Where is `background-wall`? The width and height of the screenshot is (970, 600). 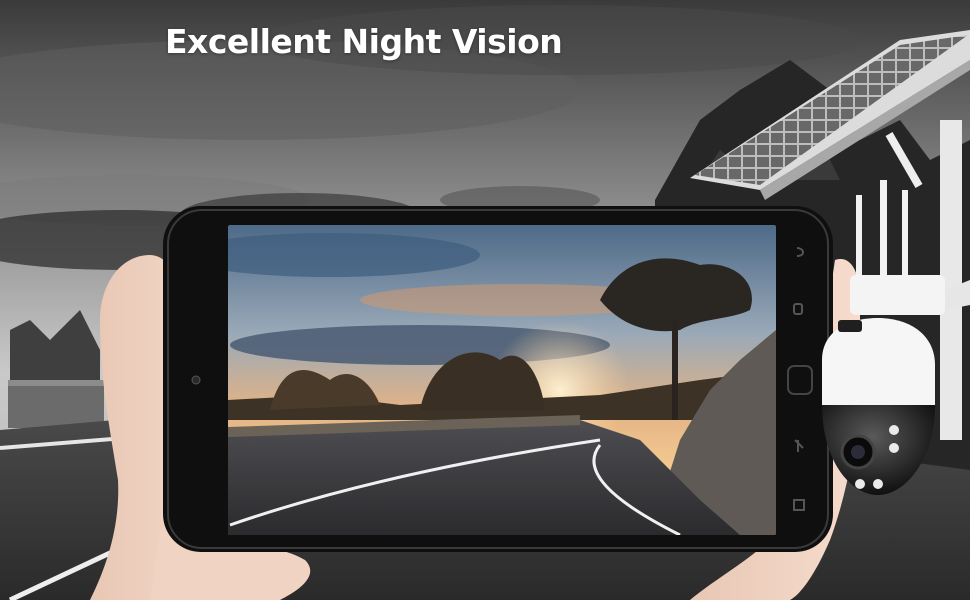
background-wall is located at coordinates (56, 404).